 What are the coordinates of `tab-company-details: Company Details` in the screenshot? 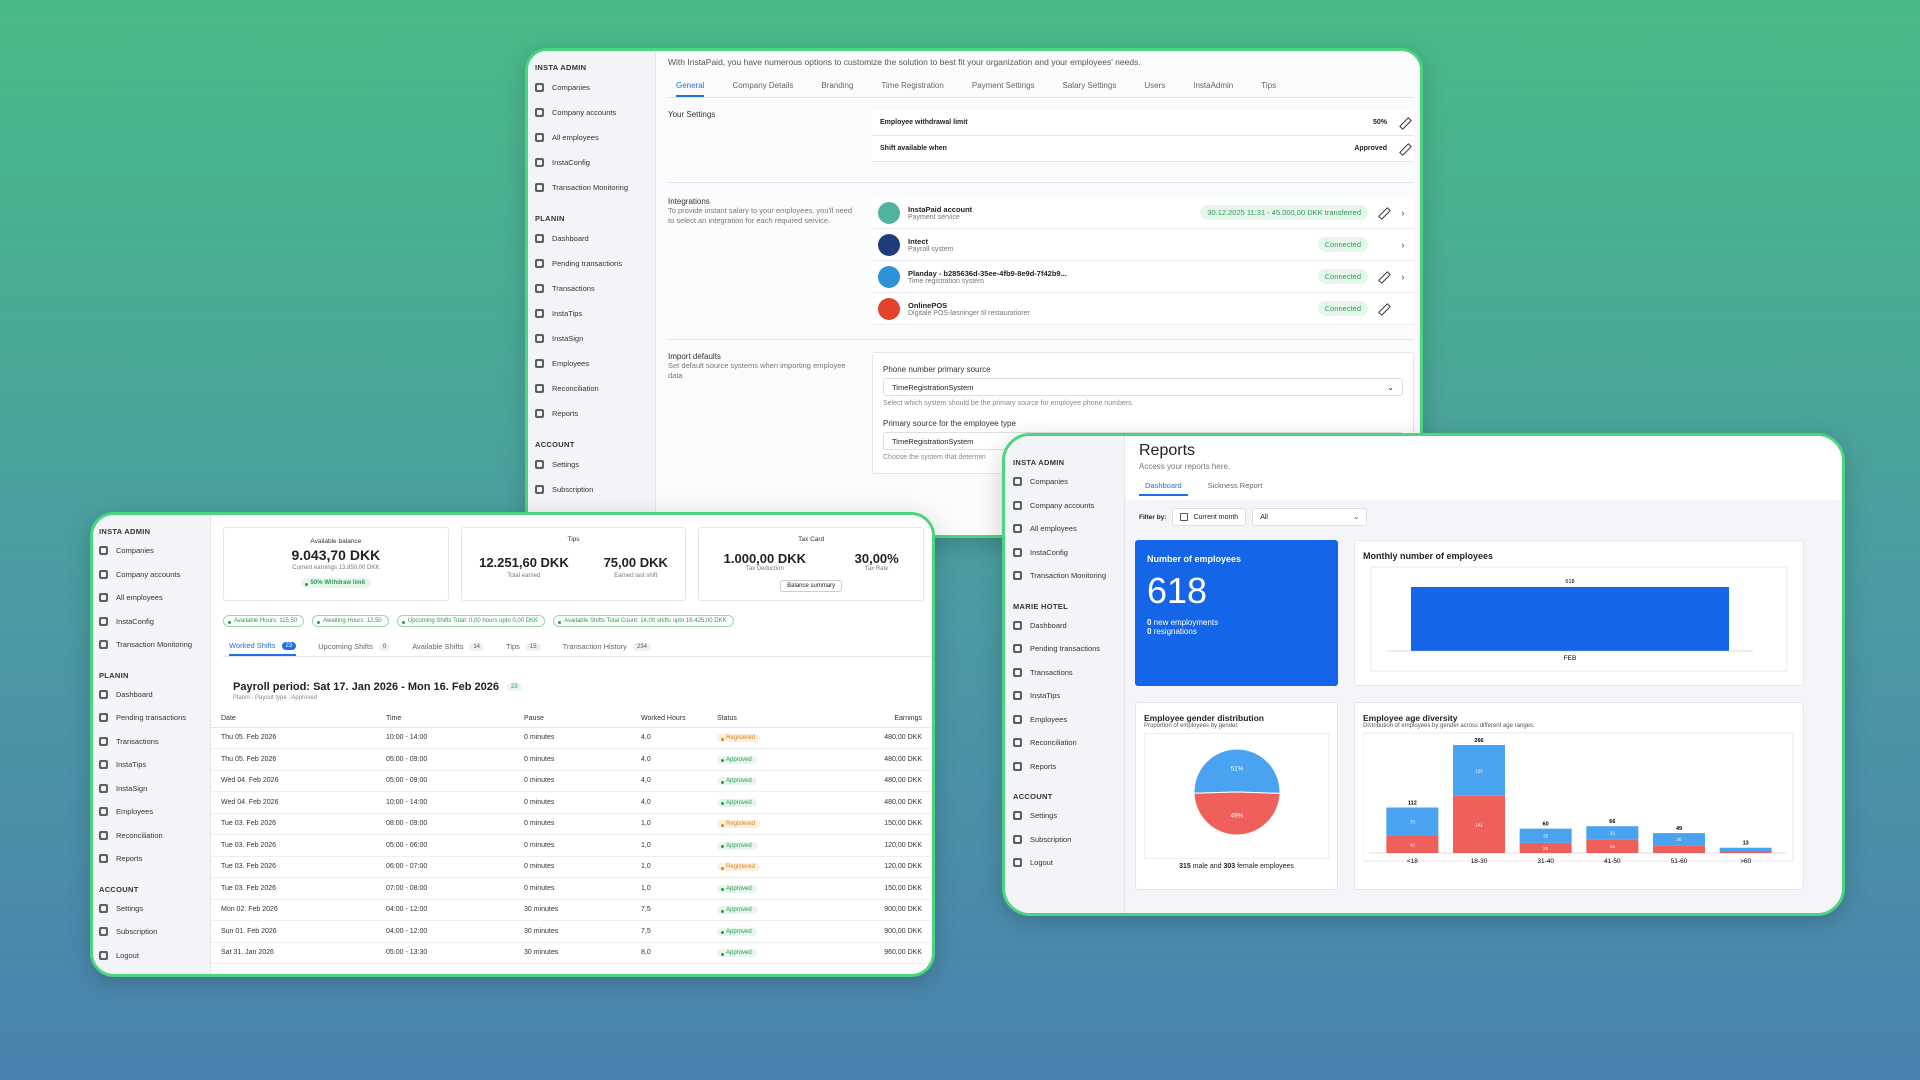 It's located at (762, 89).